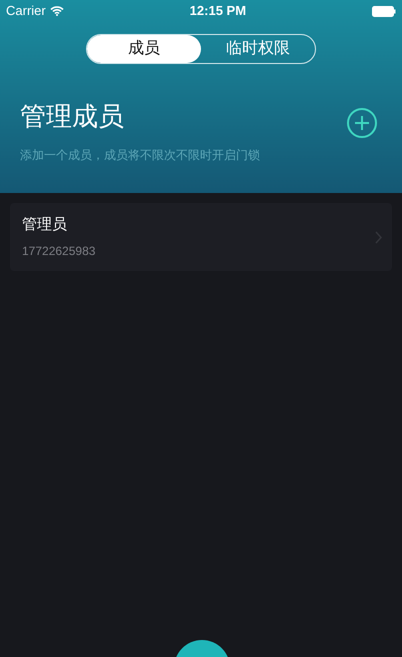  I want to click on page-subtitle: 添加一个成员，成员将不限次不限时开启门锁, so click(140, 155).